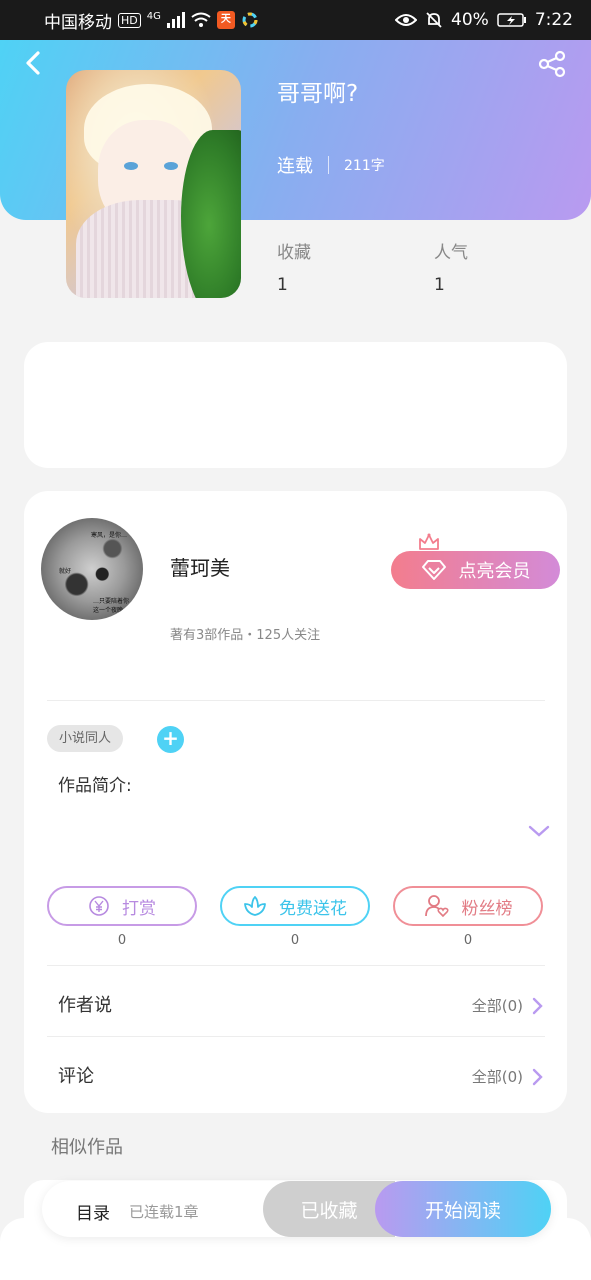  What do you see at coordinates (553, 20) in the screenshot?
I see `clock: 7:22` at bounding box center [553, 20].